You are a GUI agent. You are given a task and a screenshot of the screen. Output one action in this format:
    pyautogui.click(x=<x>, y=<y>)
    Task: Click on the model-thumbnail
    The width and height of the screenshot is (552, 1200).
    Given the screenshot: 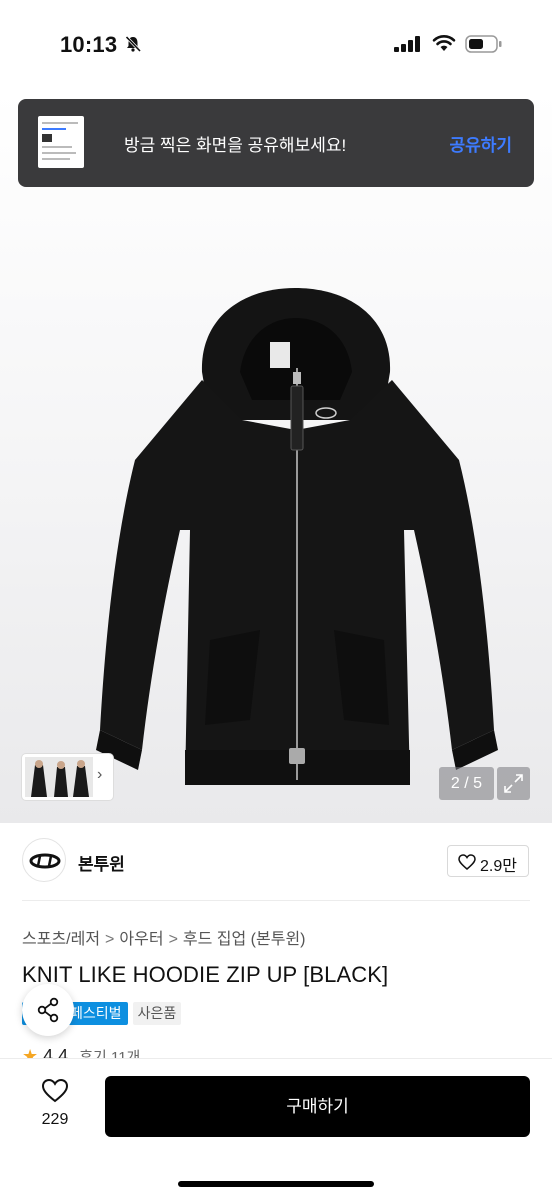 What is the action you would take?
    pyautogui.click(x=59, y=777)
    